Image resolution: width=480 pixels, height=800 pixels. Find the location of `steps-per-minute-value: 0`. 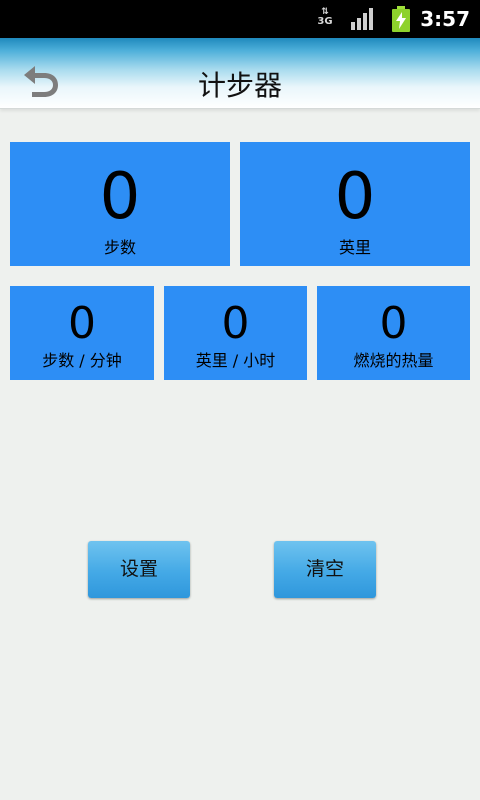

steps-per-minute-value: 0 is located at coordinates (82, 323).